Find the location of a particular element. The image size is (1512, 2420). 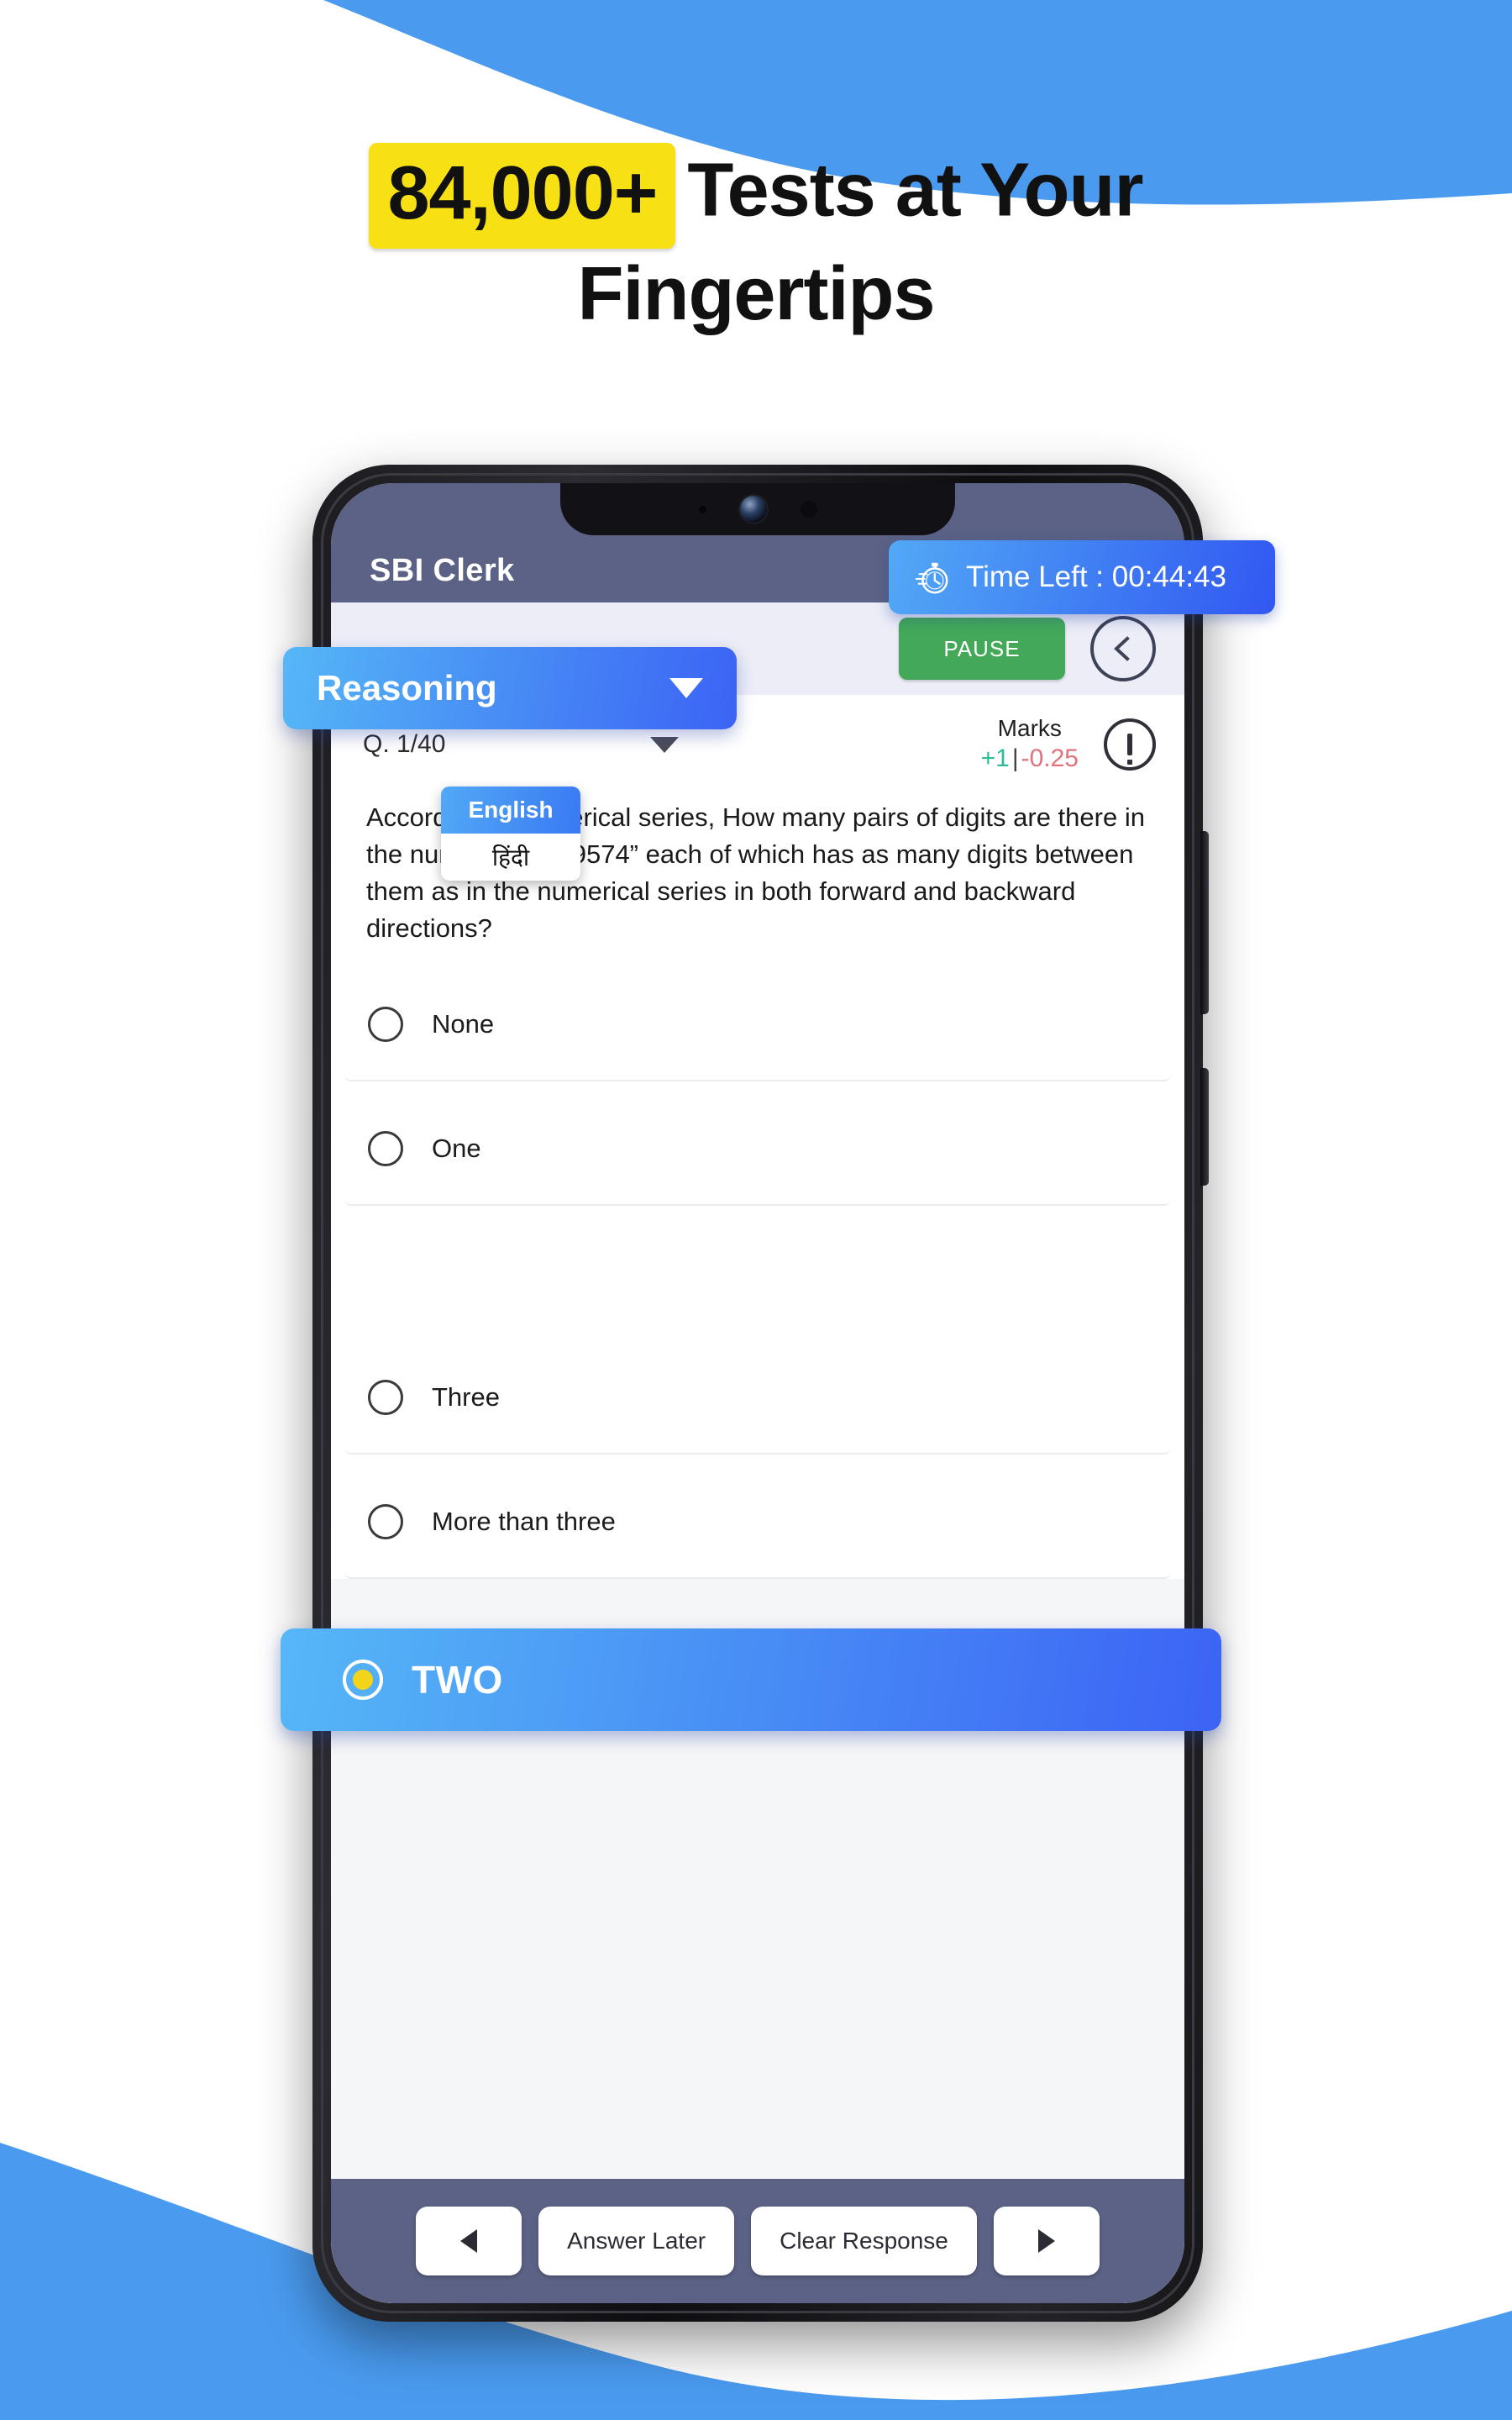

pause-button: PAUSE is located at coordinates (982, 649).